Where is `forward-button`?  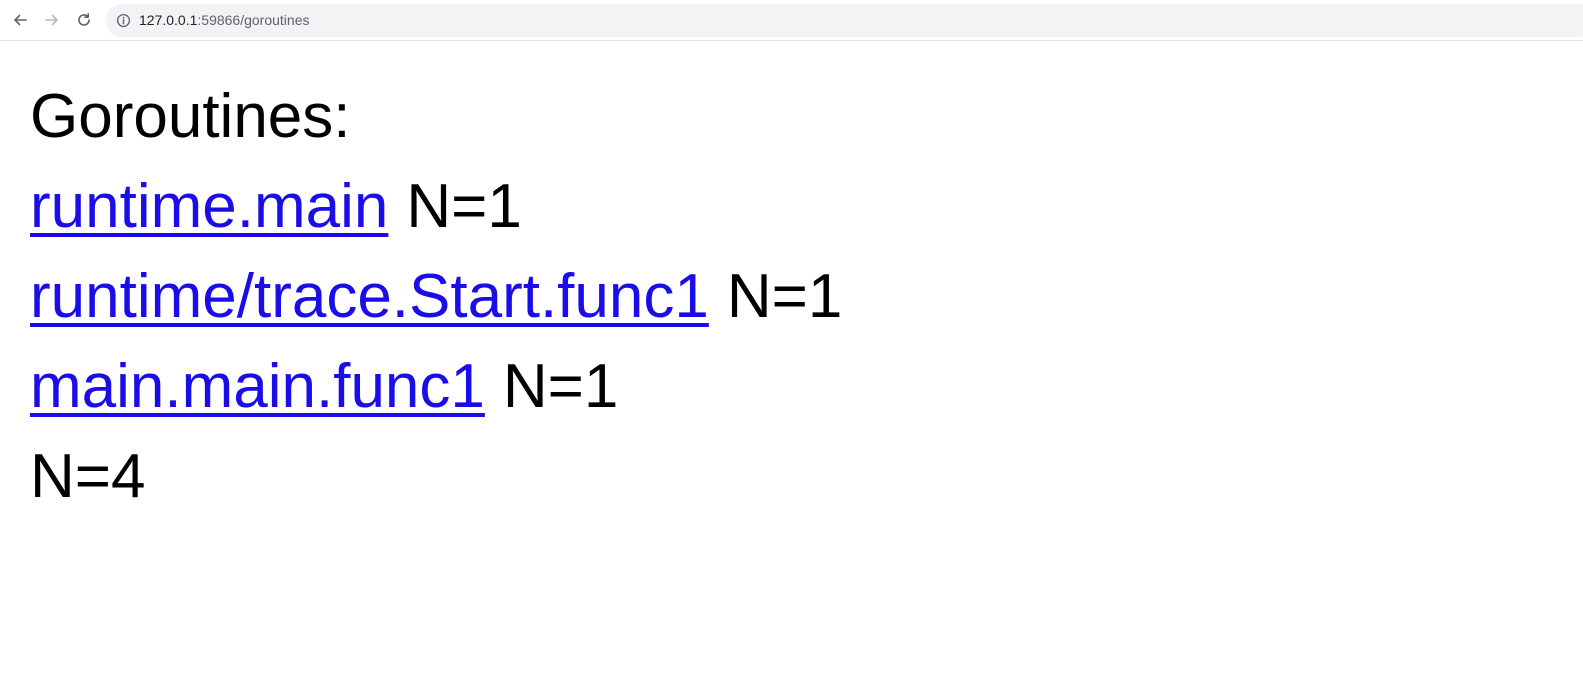
forward-button is located at coordinates (52, 20).